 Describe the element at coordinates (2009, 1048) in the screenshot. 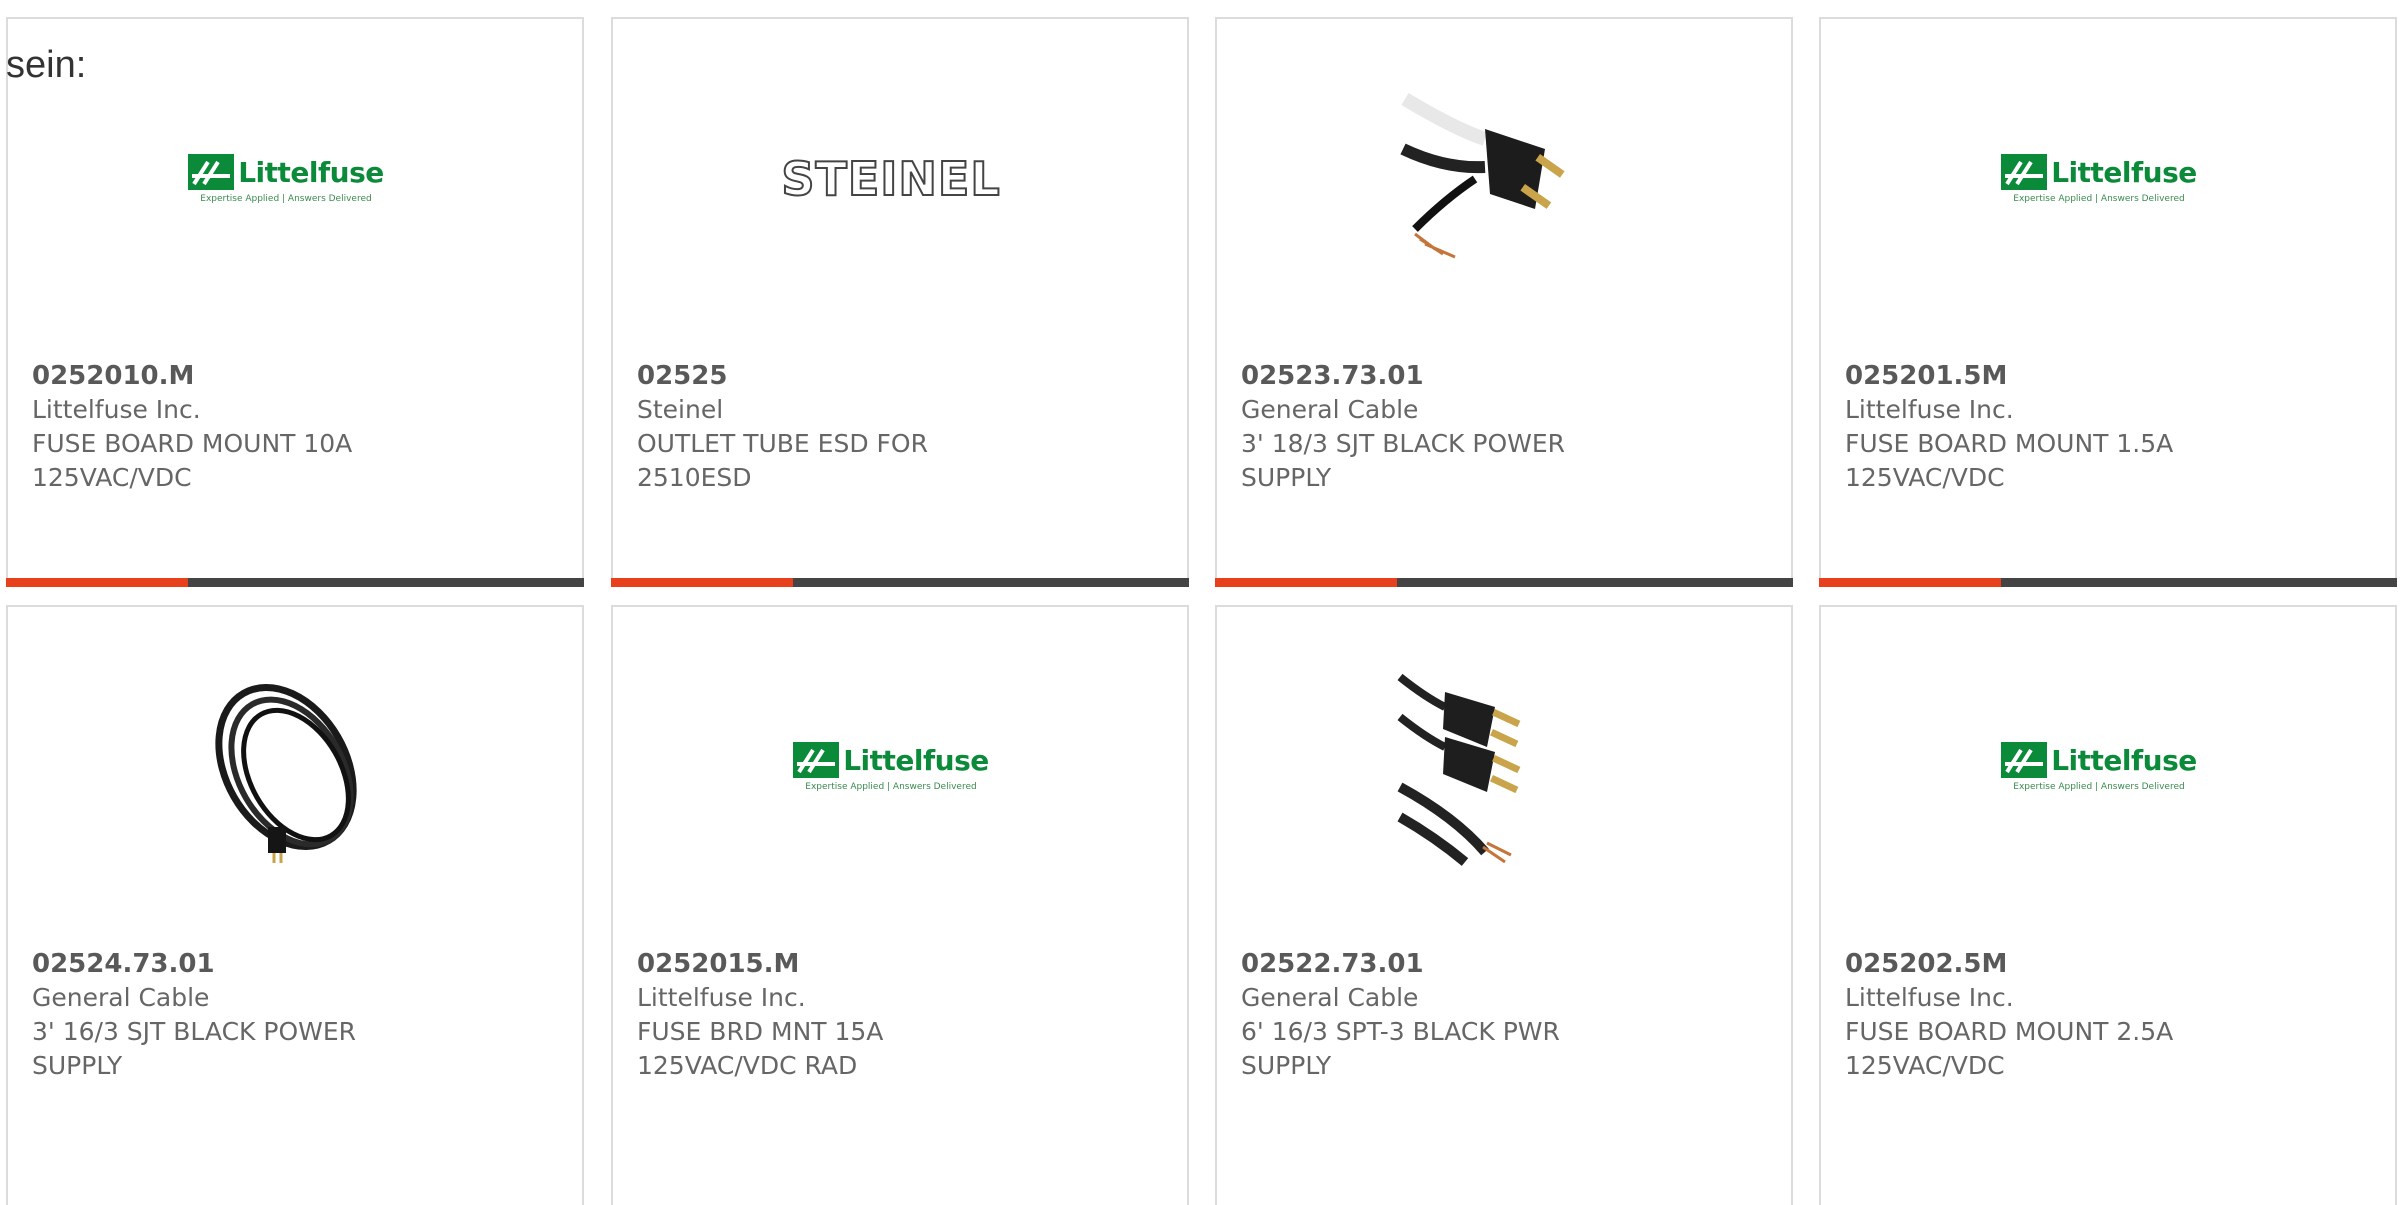

I see `description: FUSE BOARD MOUNT 2.5A 125VAC/VDC` at that location.